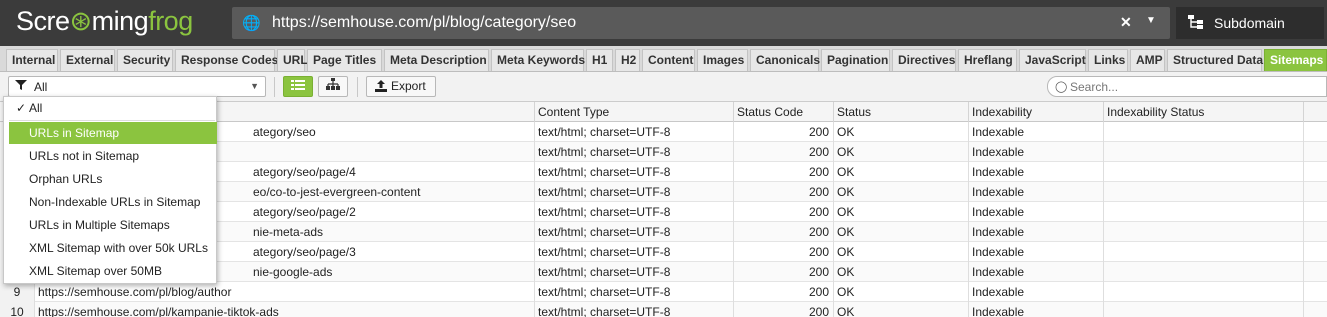 This screenshot has width=1327, height=317. I want to click on tab-content: Content, so click(668, 60).